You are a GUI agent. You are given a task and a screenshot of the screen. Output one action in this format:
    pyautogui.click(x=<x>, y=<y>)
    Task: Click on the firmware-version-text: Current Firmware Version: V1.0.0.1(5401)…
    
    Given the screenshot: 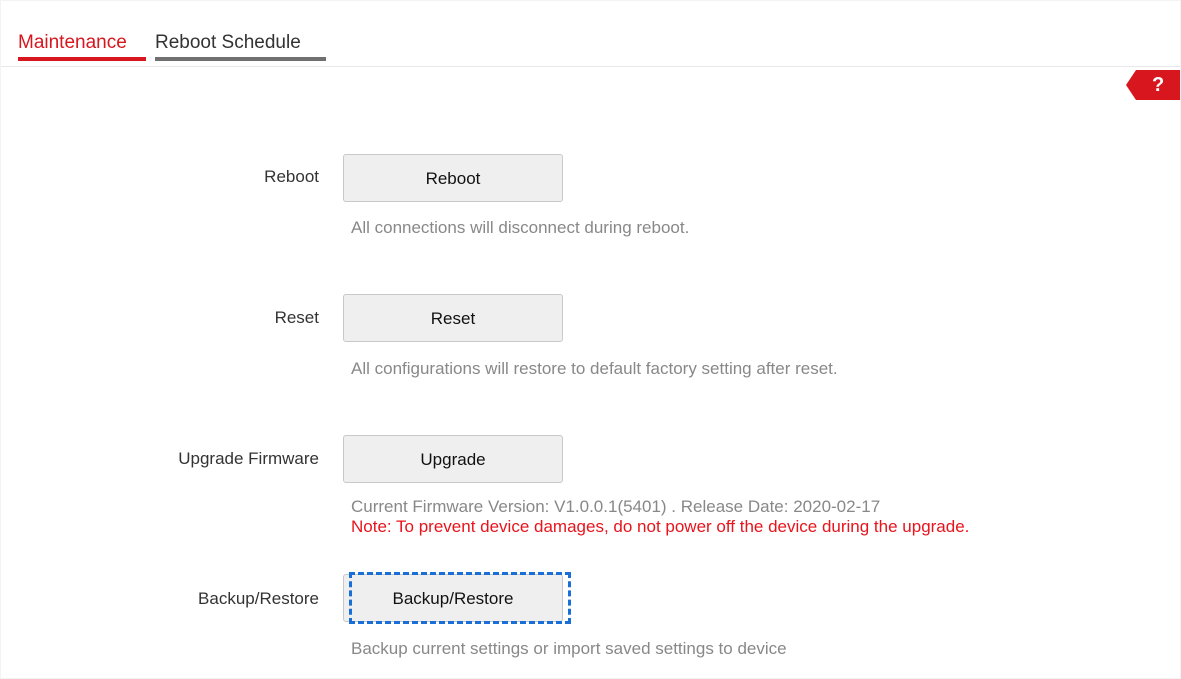 What is the action you would take?
    pyautogui.click(x=616, y=506)
    